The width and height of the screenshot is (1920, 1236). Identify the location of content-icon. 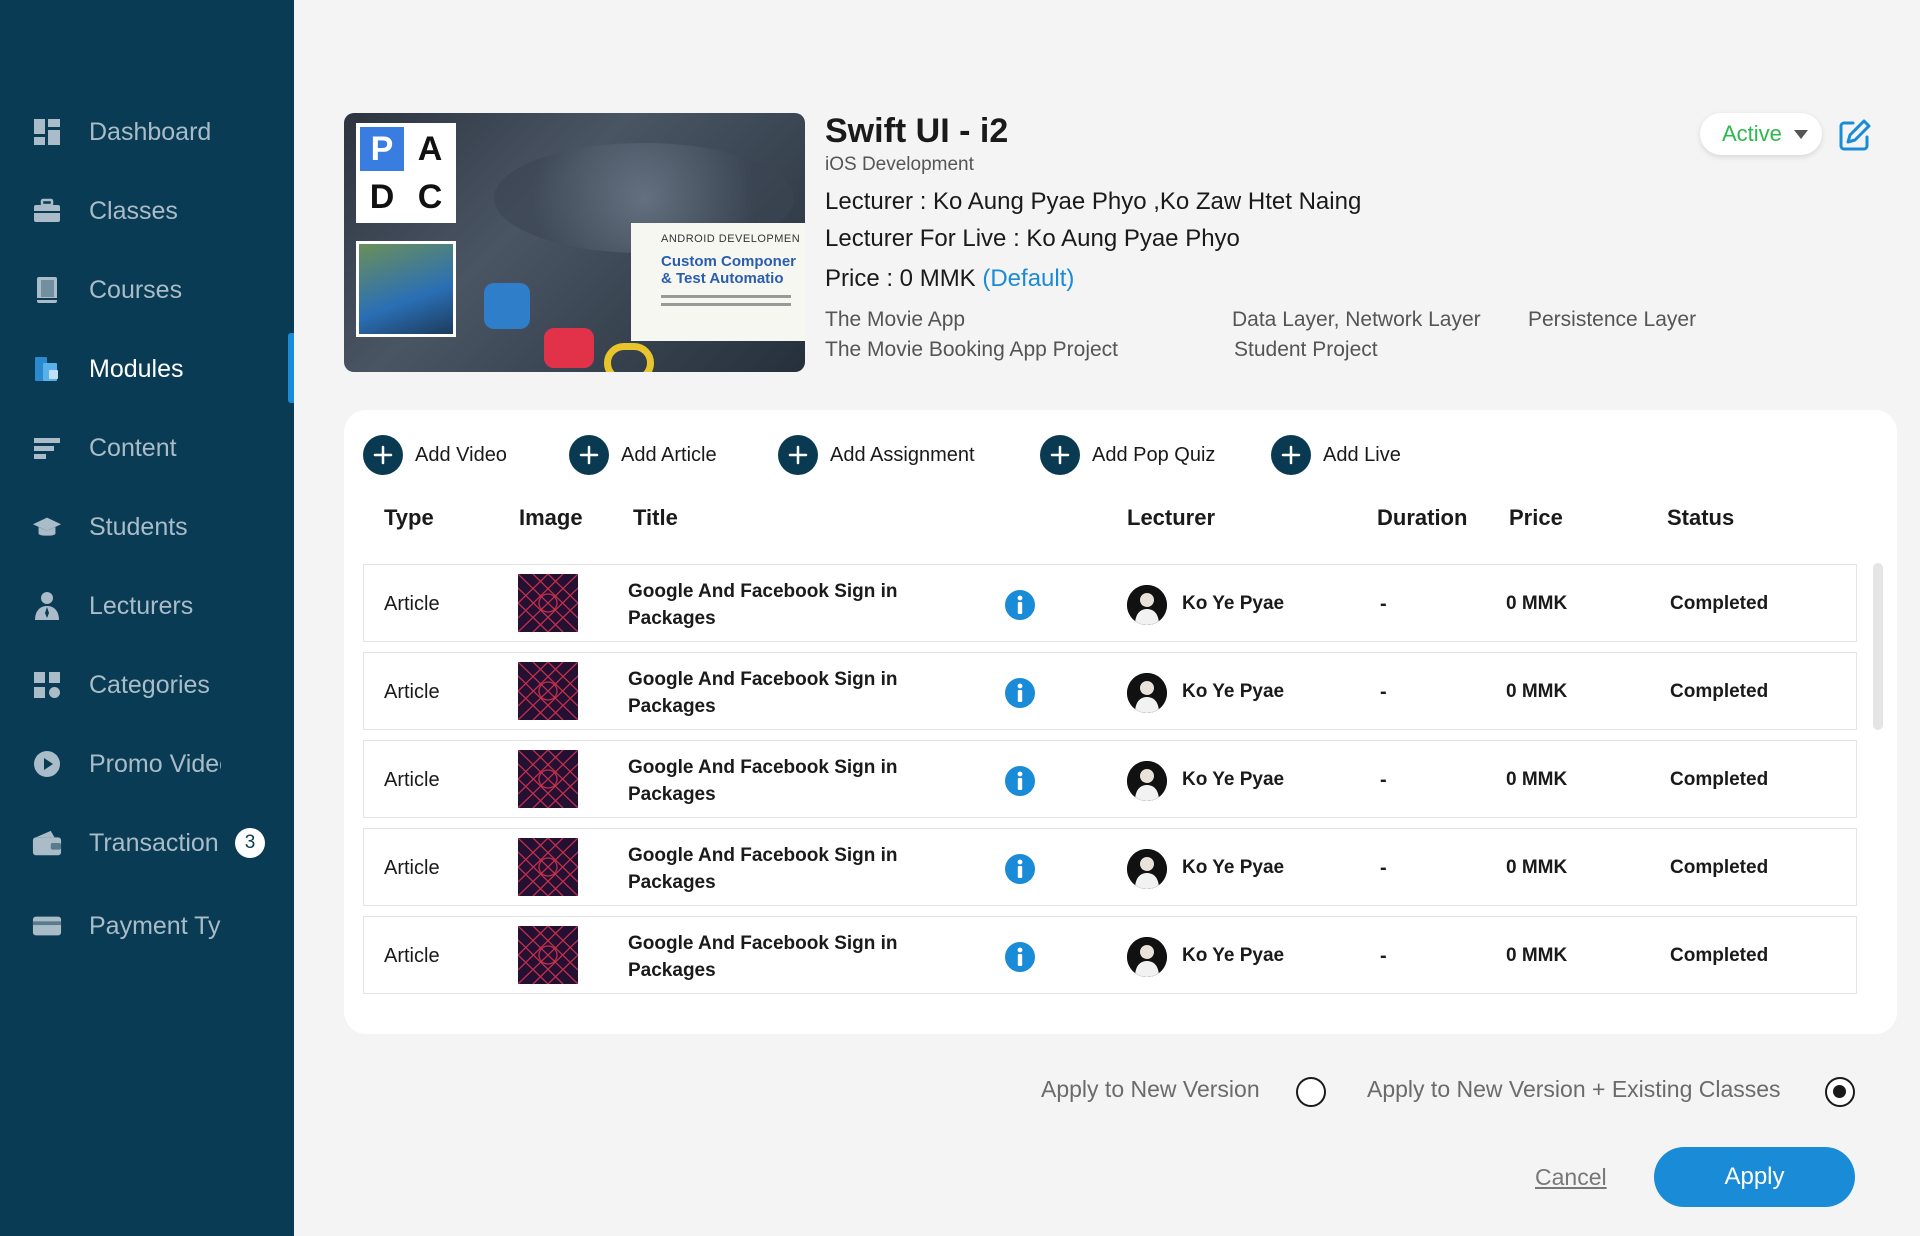
(47, 448).